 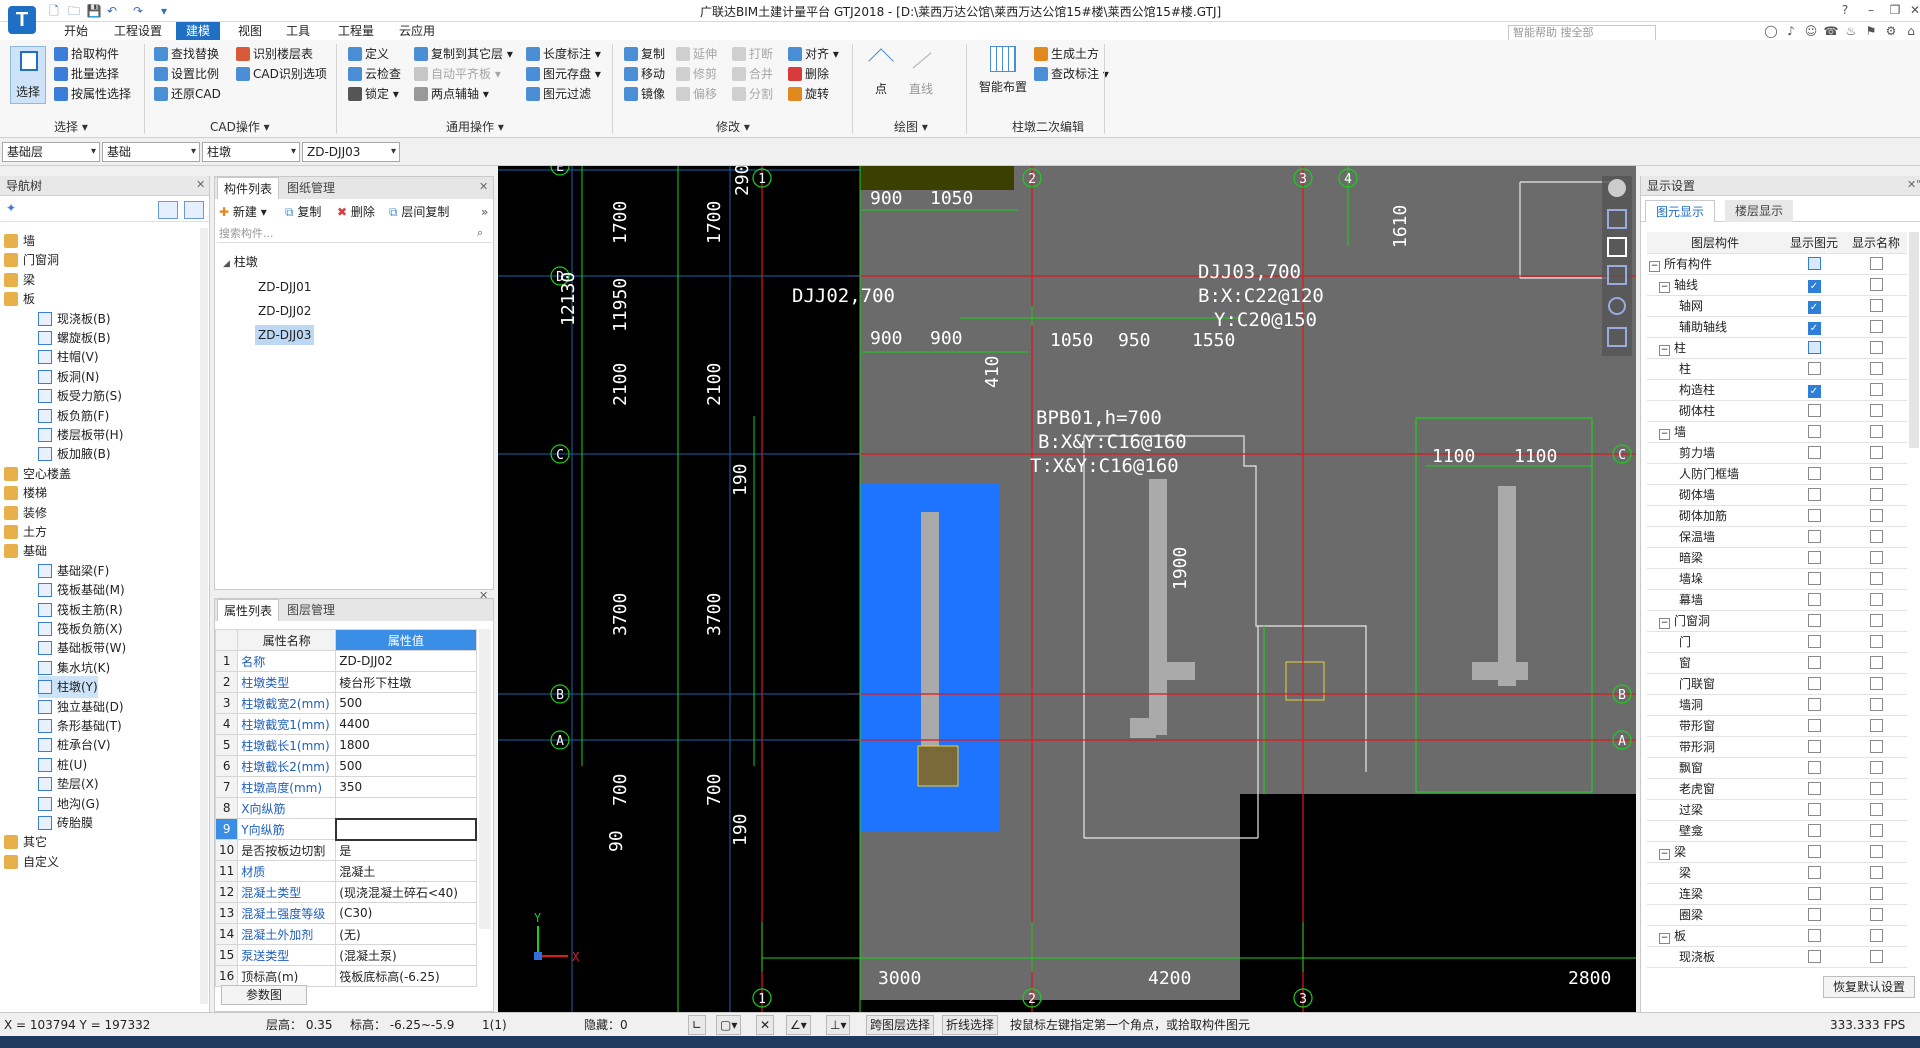 I want to click on pin-icon: ⌂, so click(x=1911, y=31).